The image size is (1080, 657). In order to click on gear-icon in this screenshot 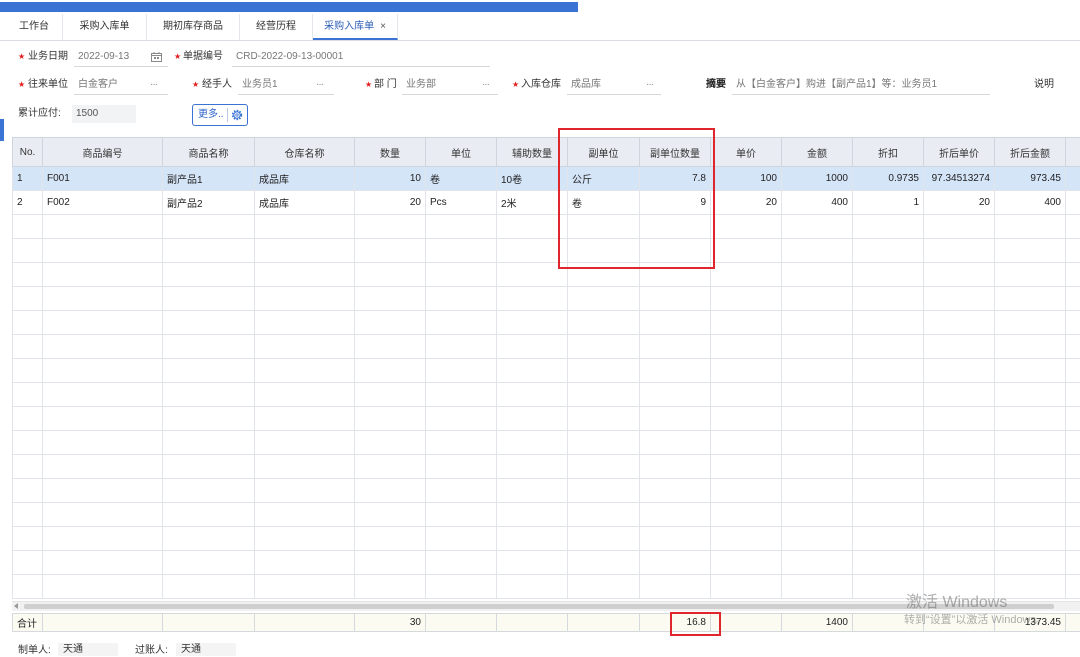, I will do `click(237, 115)`.